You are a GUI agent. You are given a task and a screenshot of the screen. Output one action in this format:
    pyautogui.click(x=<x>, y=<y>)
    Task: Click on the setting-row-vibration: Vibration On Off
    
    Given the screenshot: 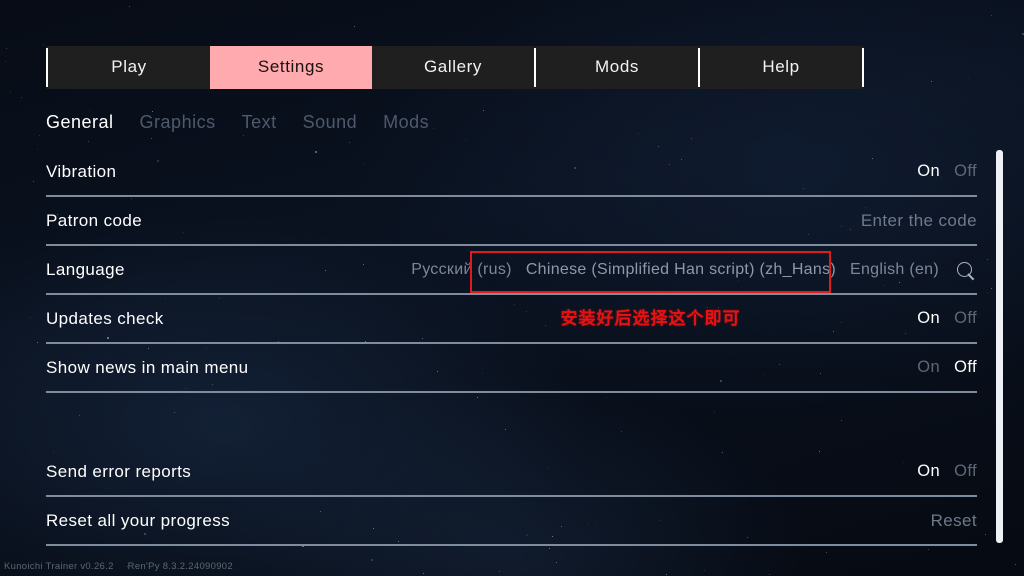 What is the action you would take?
    pyautogui.click(x=511, y=172)
    